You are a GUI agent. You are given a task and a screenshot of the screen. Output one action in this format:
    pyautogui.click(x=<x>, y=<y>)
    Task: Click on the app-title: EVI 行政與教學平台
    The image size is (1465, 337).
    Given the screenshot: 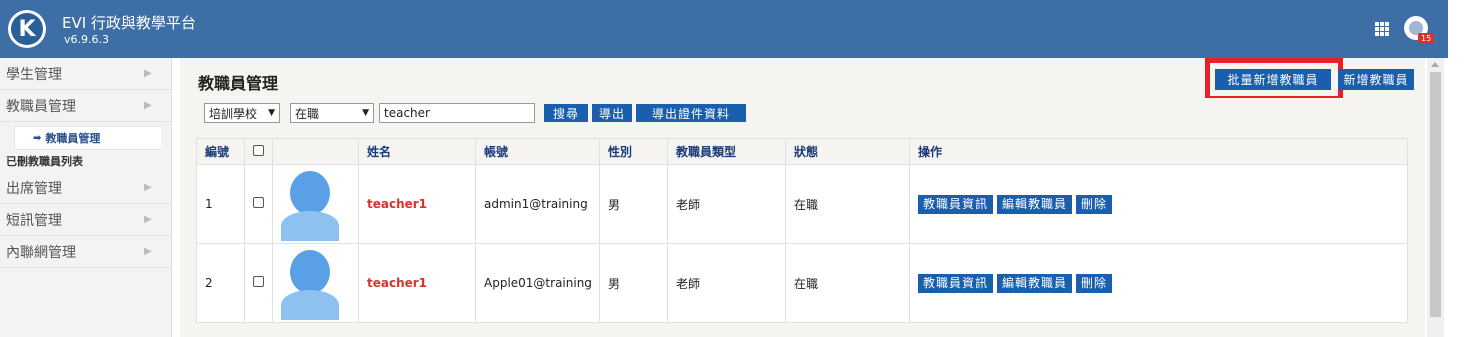 What is the action you would take?
    pyautogui.click(x=129, y=23)
    